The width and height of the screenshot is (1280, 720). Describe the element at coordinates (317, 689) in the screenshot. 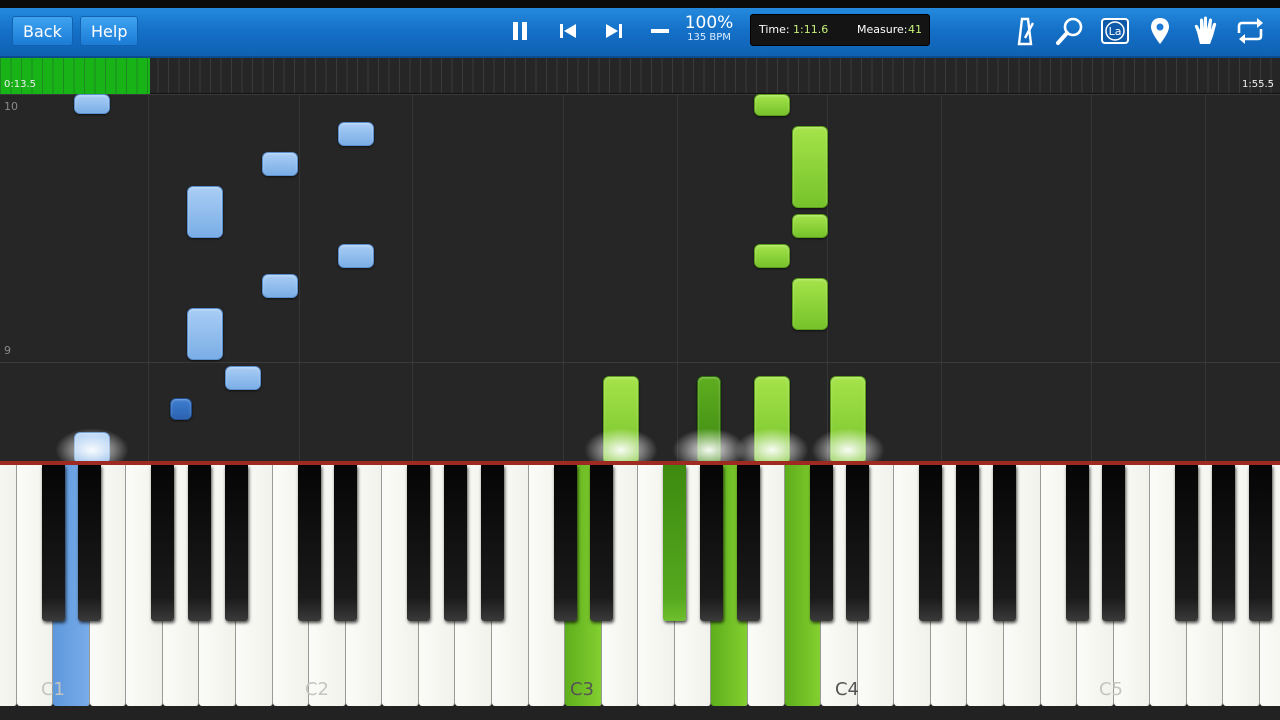

I see `key-label-c2: C2` at that location.